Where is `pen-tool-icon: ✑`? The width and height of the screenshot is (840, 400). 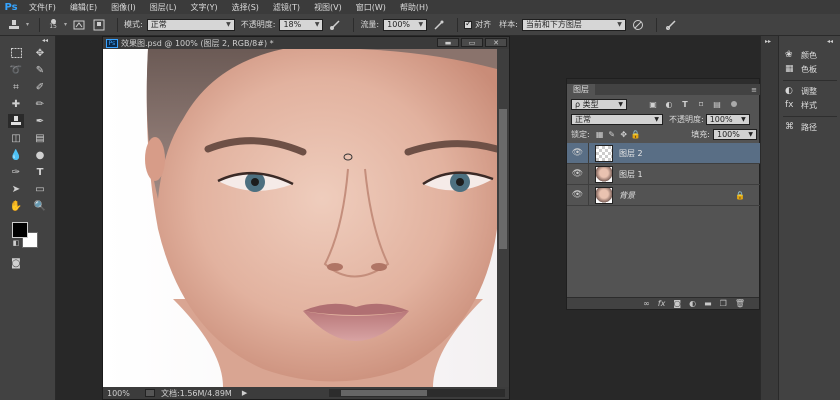
pen-tool-icon: ✑ is located at coordinates (16, 172).